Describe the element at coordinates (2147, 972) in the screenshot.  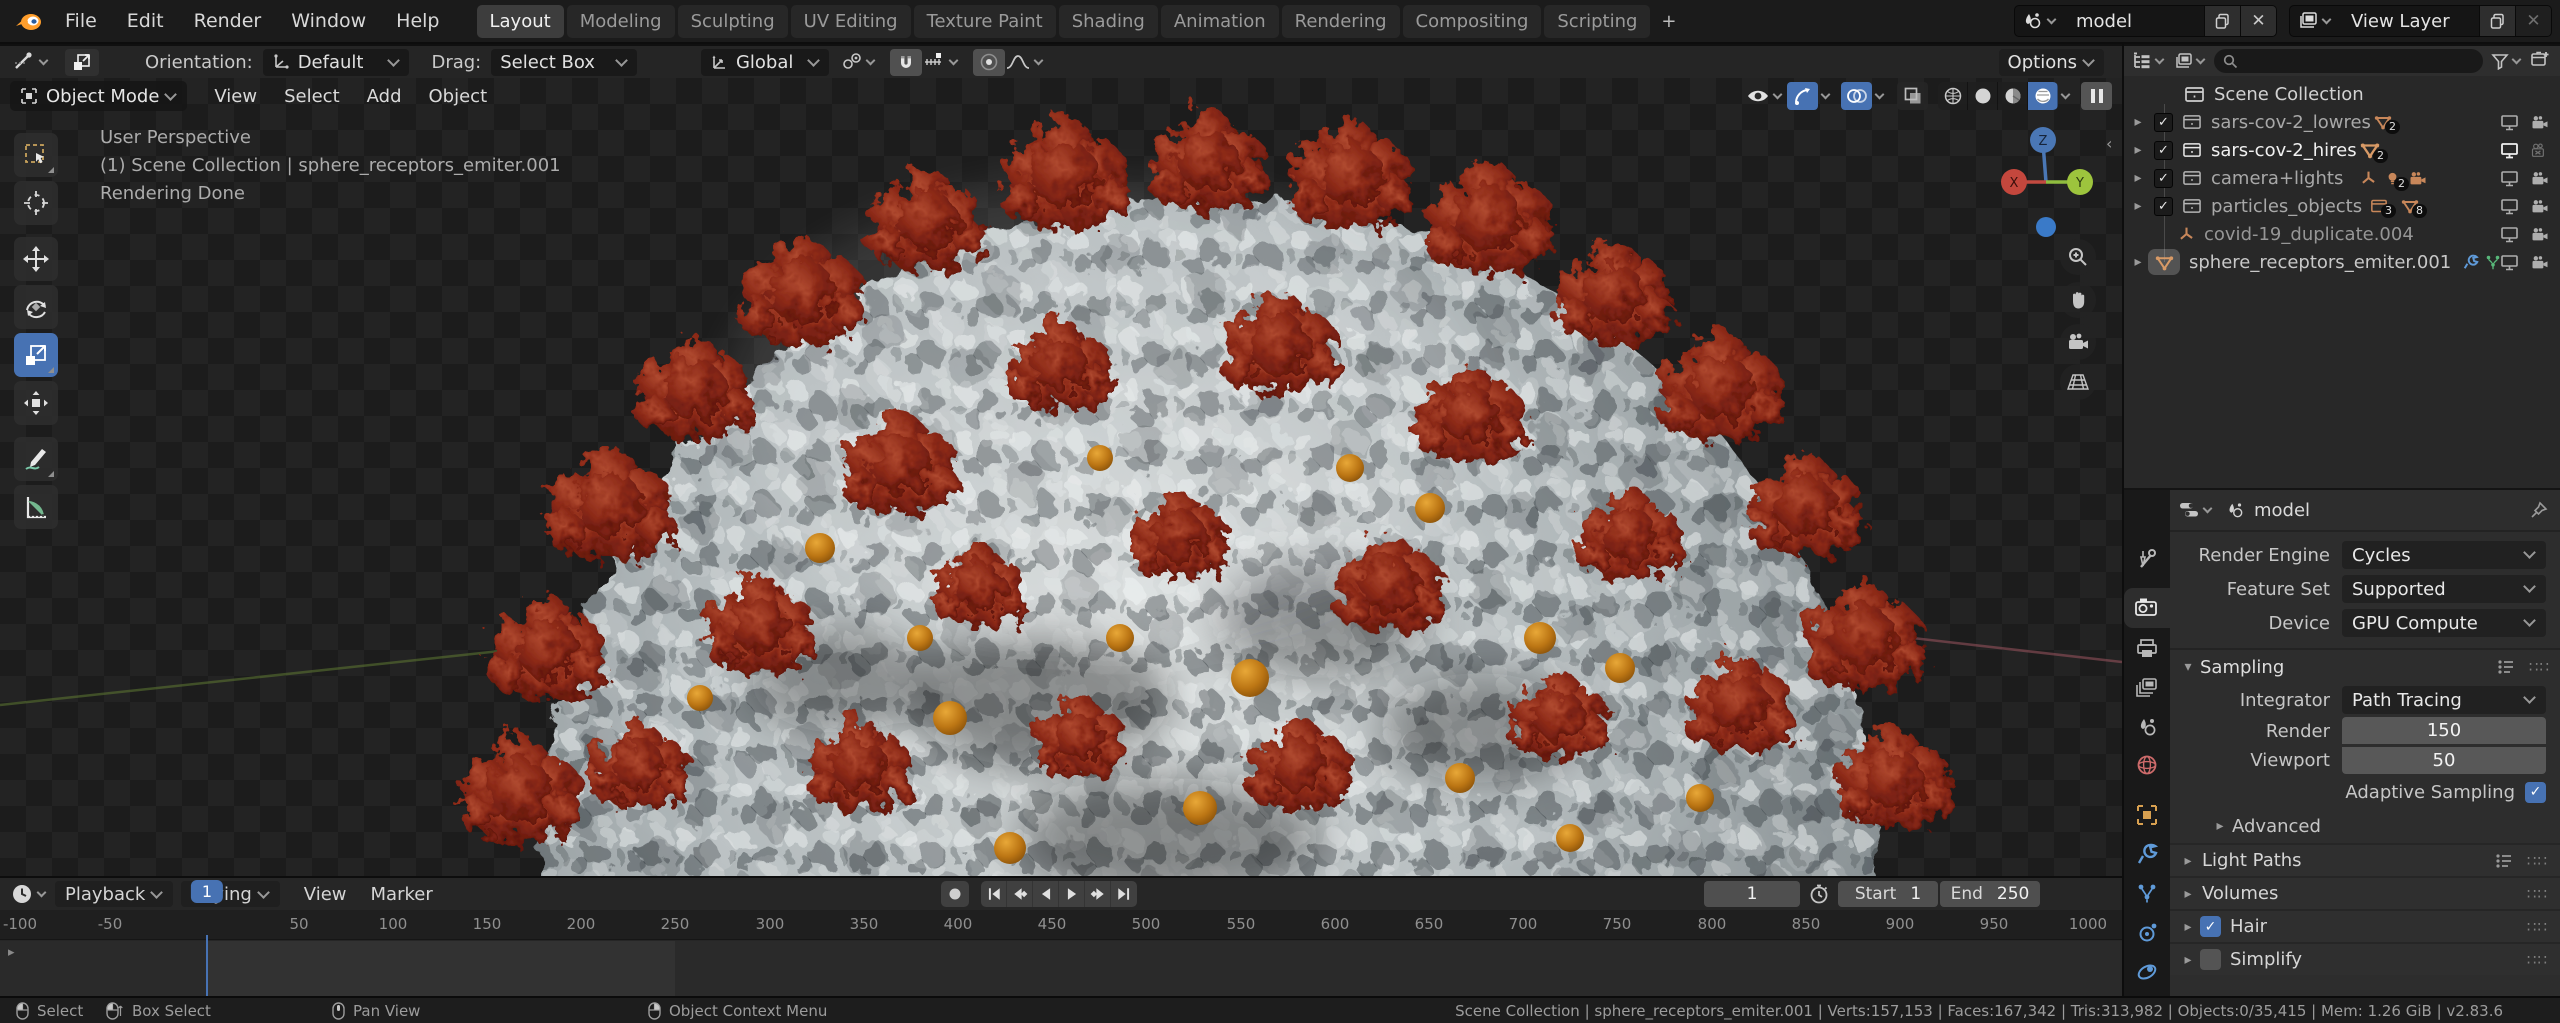
I see `tab-constraints` at that location.